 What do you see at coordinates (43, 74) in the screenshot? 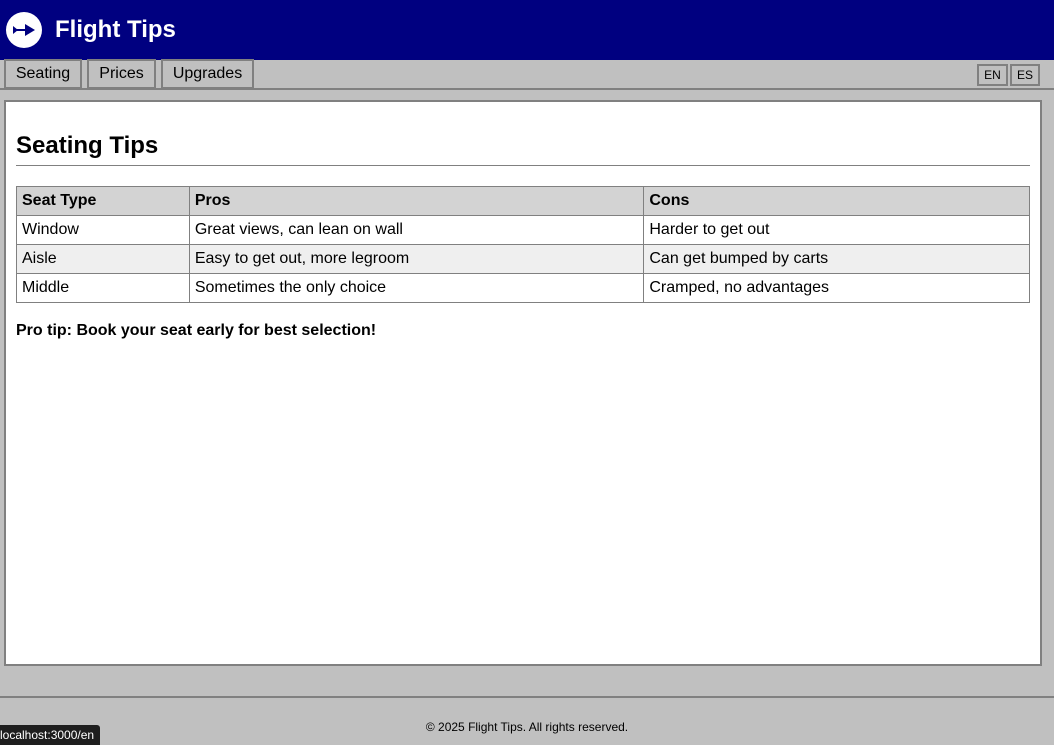
I see `tab-seating: Seating` at bounding box center [43, 74].